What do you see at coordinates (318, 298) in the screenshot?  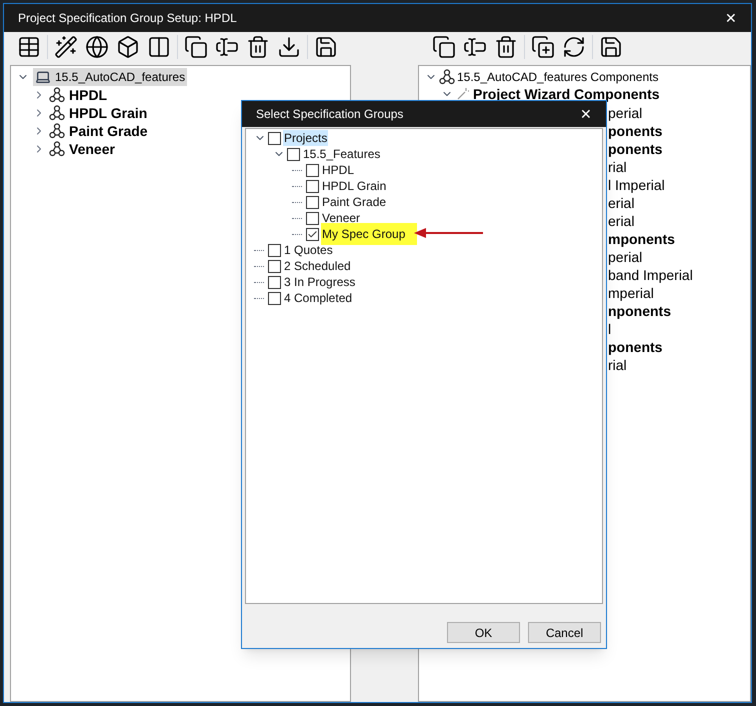 I see `tree-item-label: 4 Completed` at bounding box center [318, 298].